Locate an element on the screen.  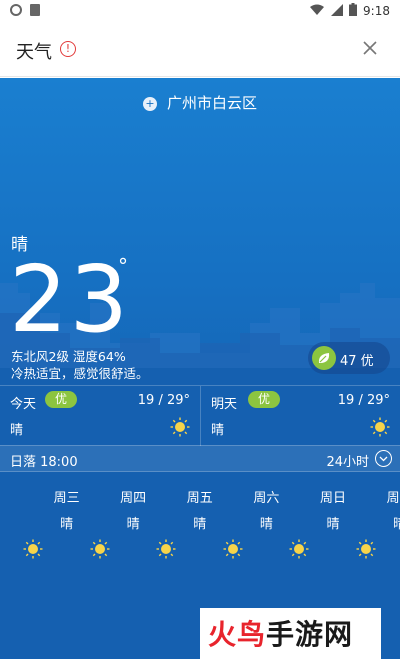
location-header: + 广州市白云区 is located at coordinates (200, 102).